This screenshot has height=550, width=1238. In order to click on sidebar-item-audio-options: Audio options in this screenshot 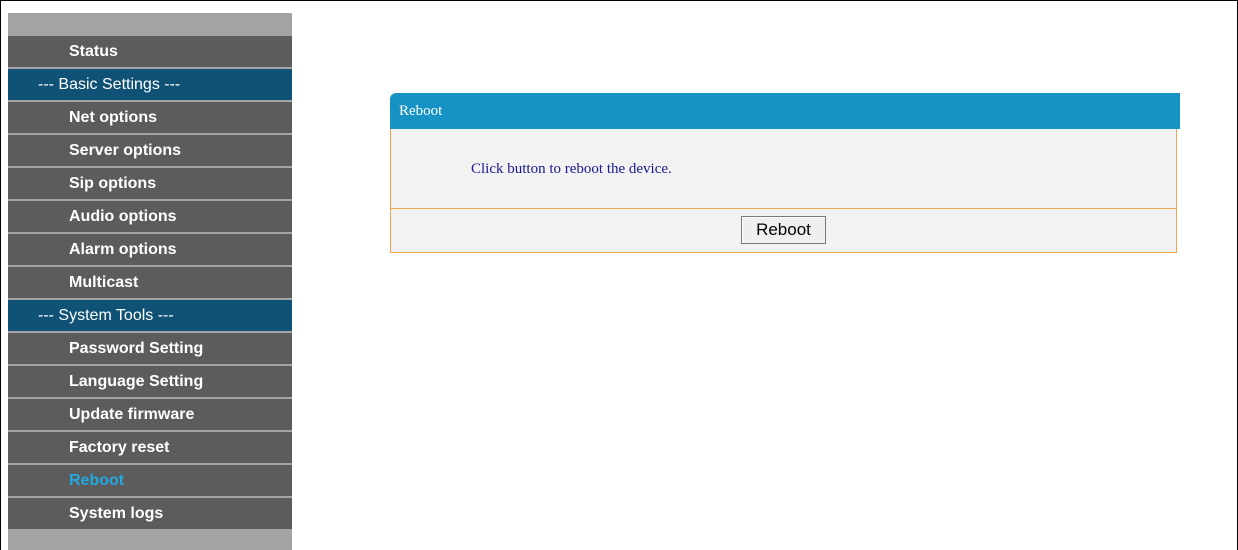, I will do `click(150, 216)`.